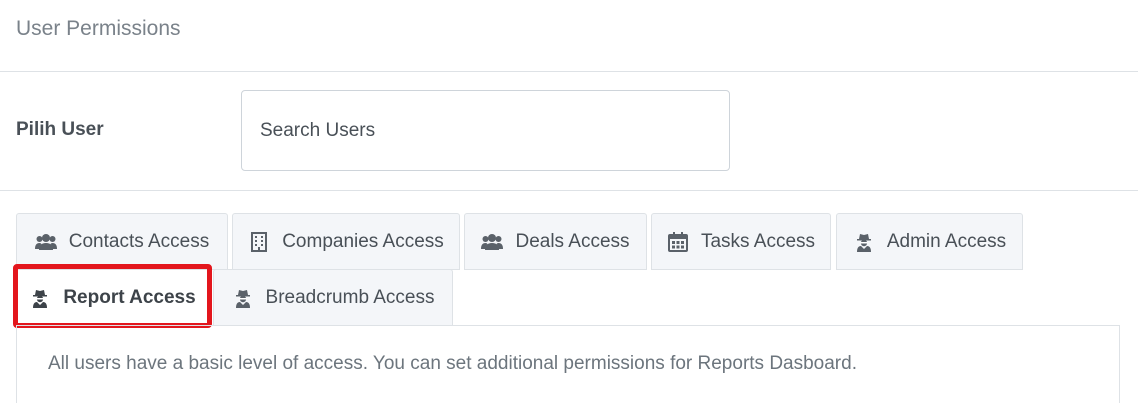 Image resolution: width=1138 pixels, height=403 pixels. I want to click on tab-companies-access: Companies Access, so click(346, 241).